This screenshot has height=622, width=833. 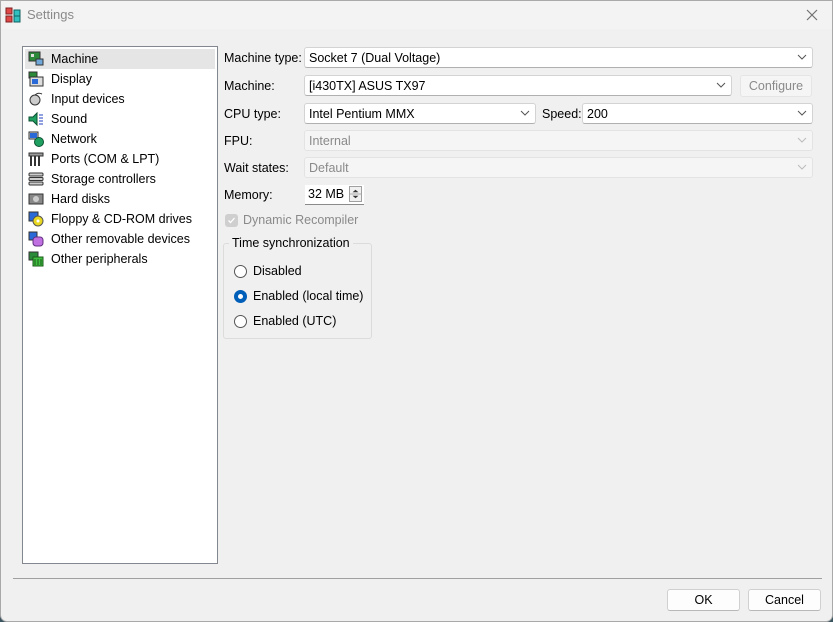 I want to click on memory-spinbox: 32 MB, so click(x=334, y=195).